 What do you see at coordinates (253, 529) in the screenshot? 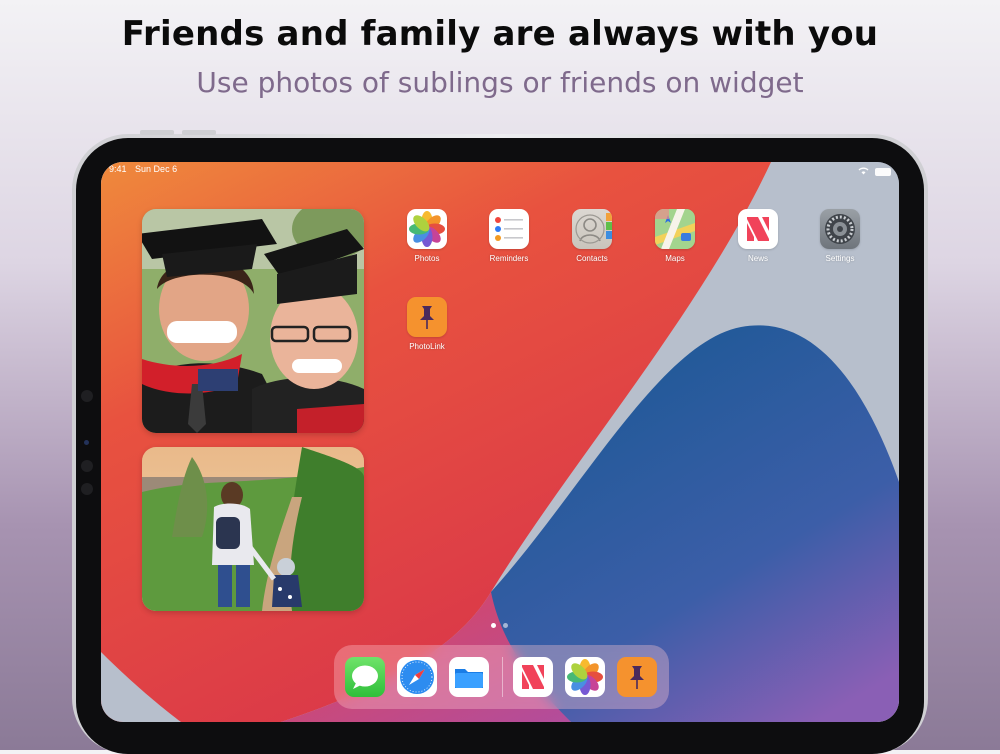
I see `photo-widget-family-walk` at bounding box center [253, 529].